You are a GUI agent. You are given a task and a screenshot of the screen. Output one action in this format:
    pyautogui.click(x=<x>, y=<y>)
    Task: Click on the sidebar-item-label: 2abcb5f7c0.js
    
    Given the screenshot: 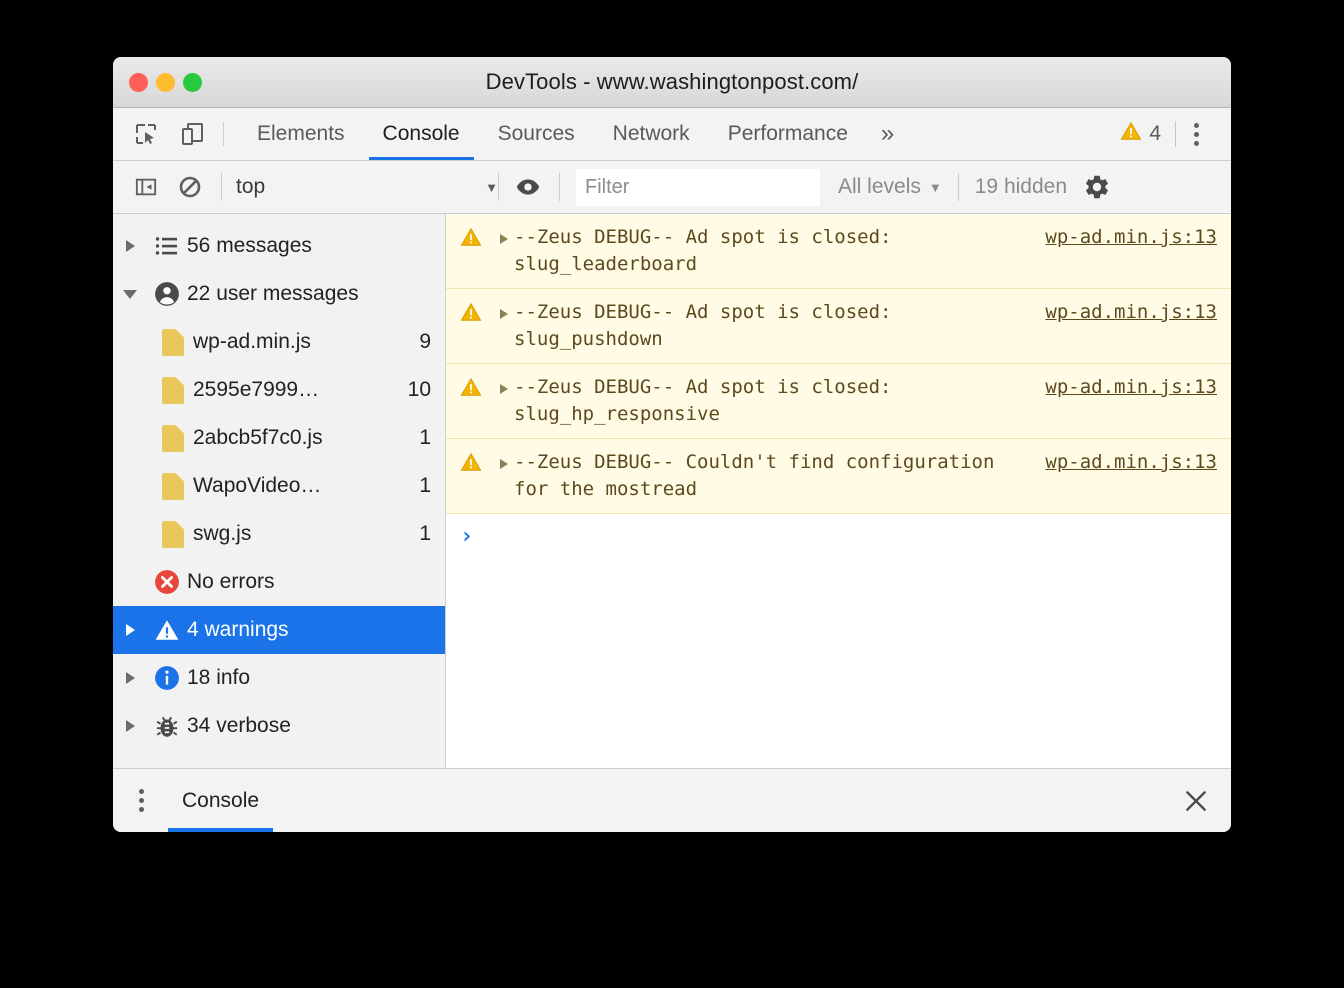 What is the action you would take?
    pyautogui.click(x=258, y=437)
    